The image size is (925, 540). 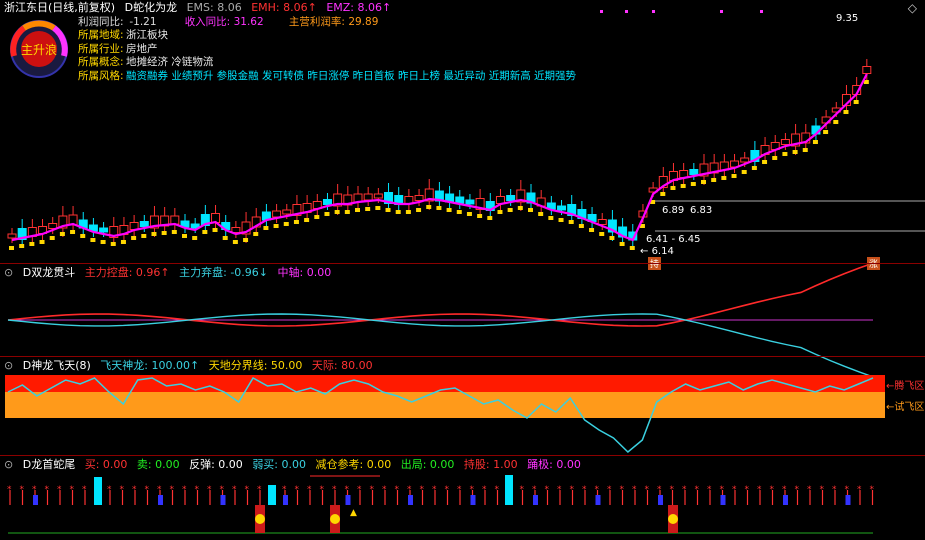 What do you see at coordinates (57, 365) in the screenshot?
I see `panel3-title: D神龙飞天(8)` at bounding box center [57, 365].